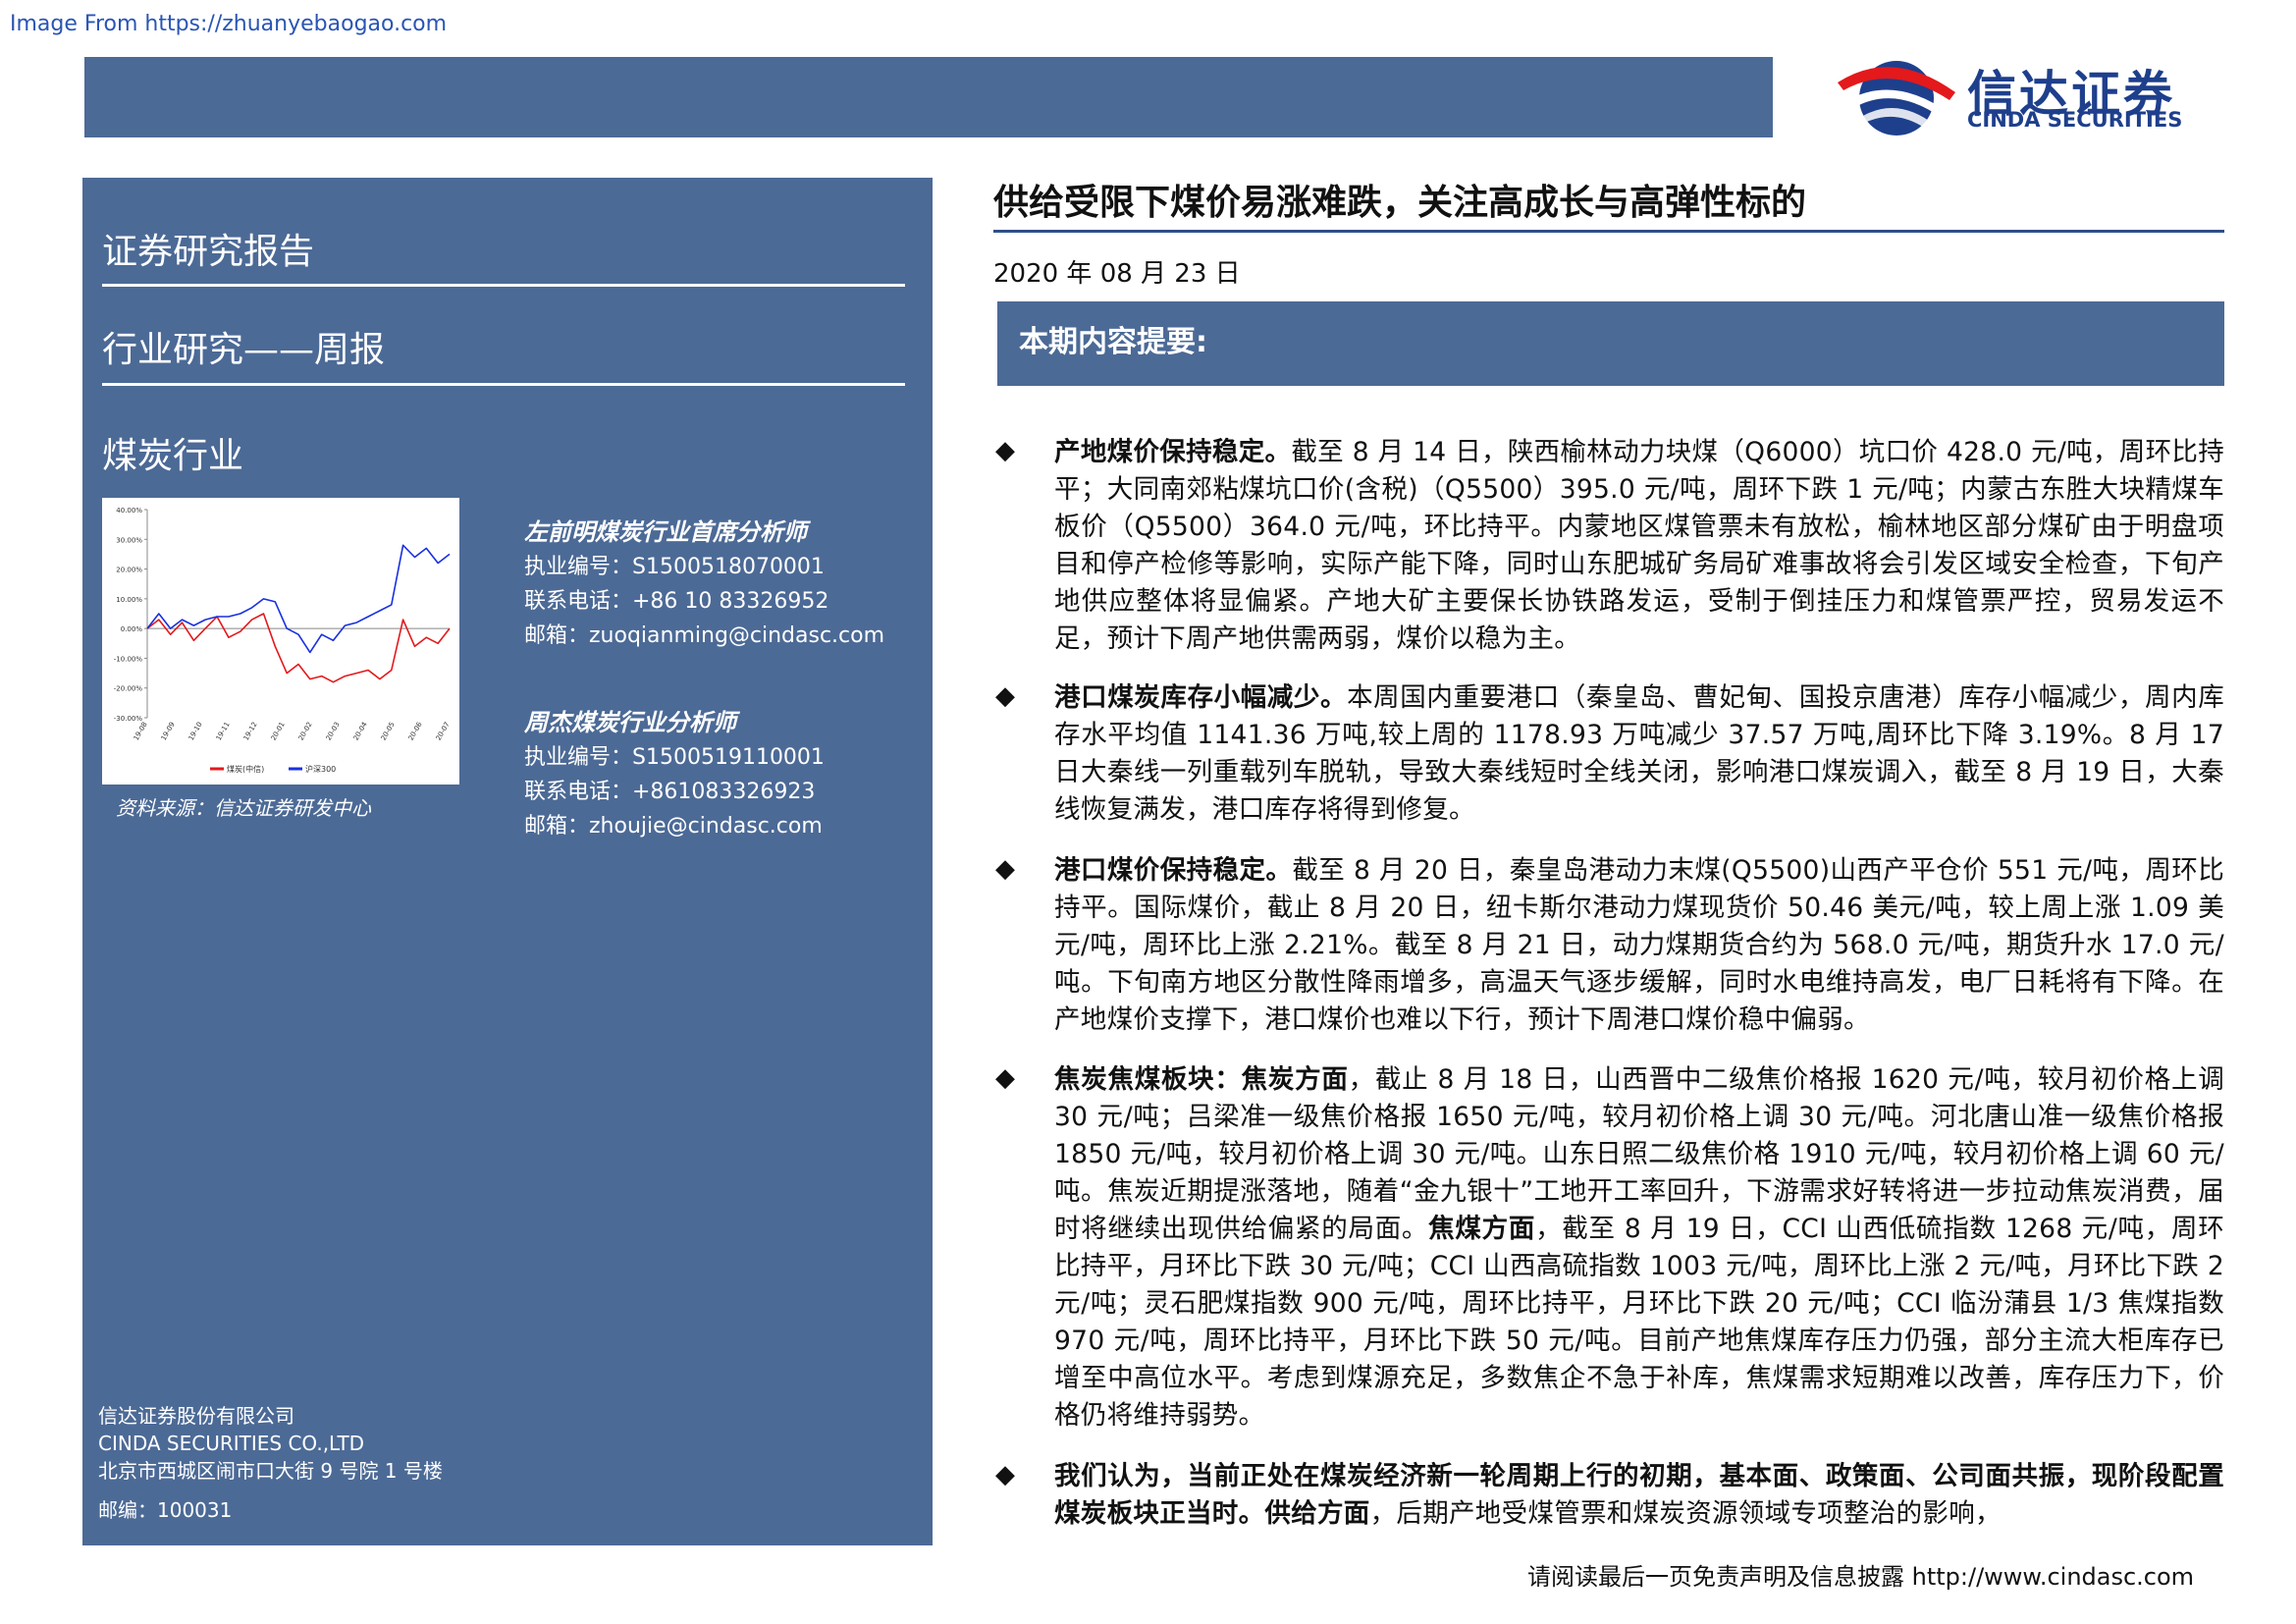  I want to click on x-tick-label: 19-08, so click(141, 731).